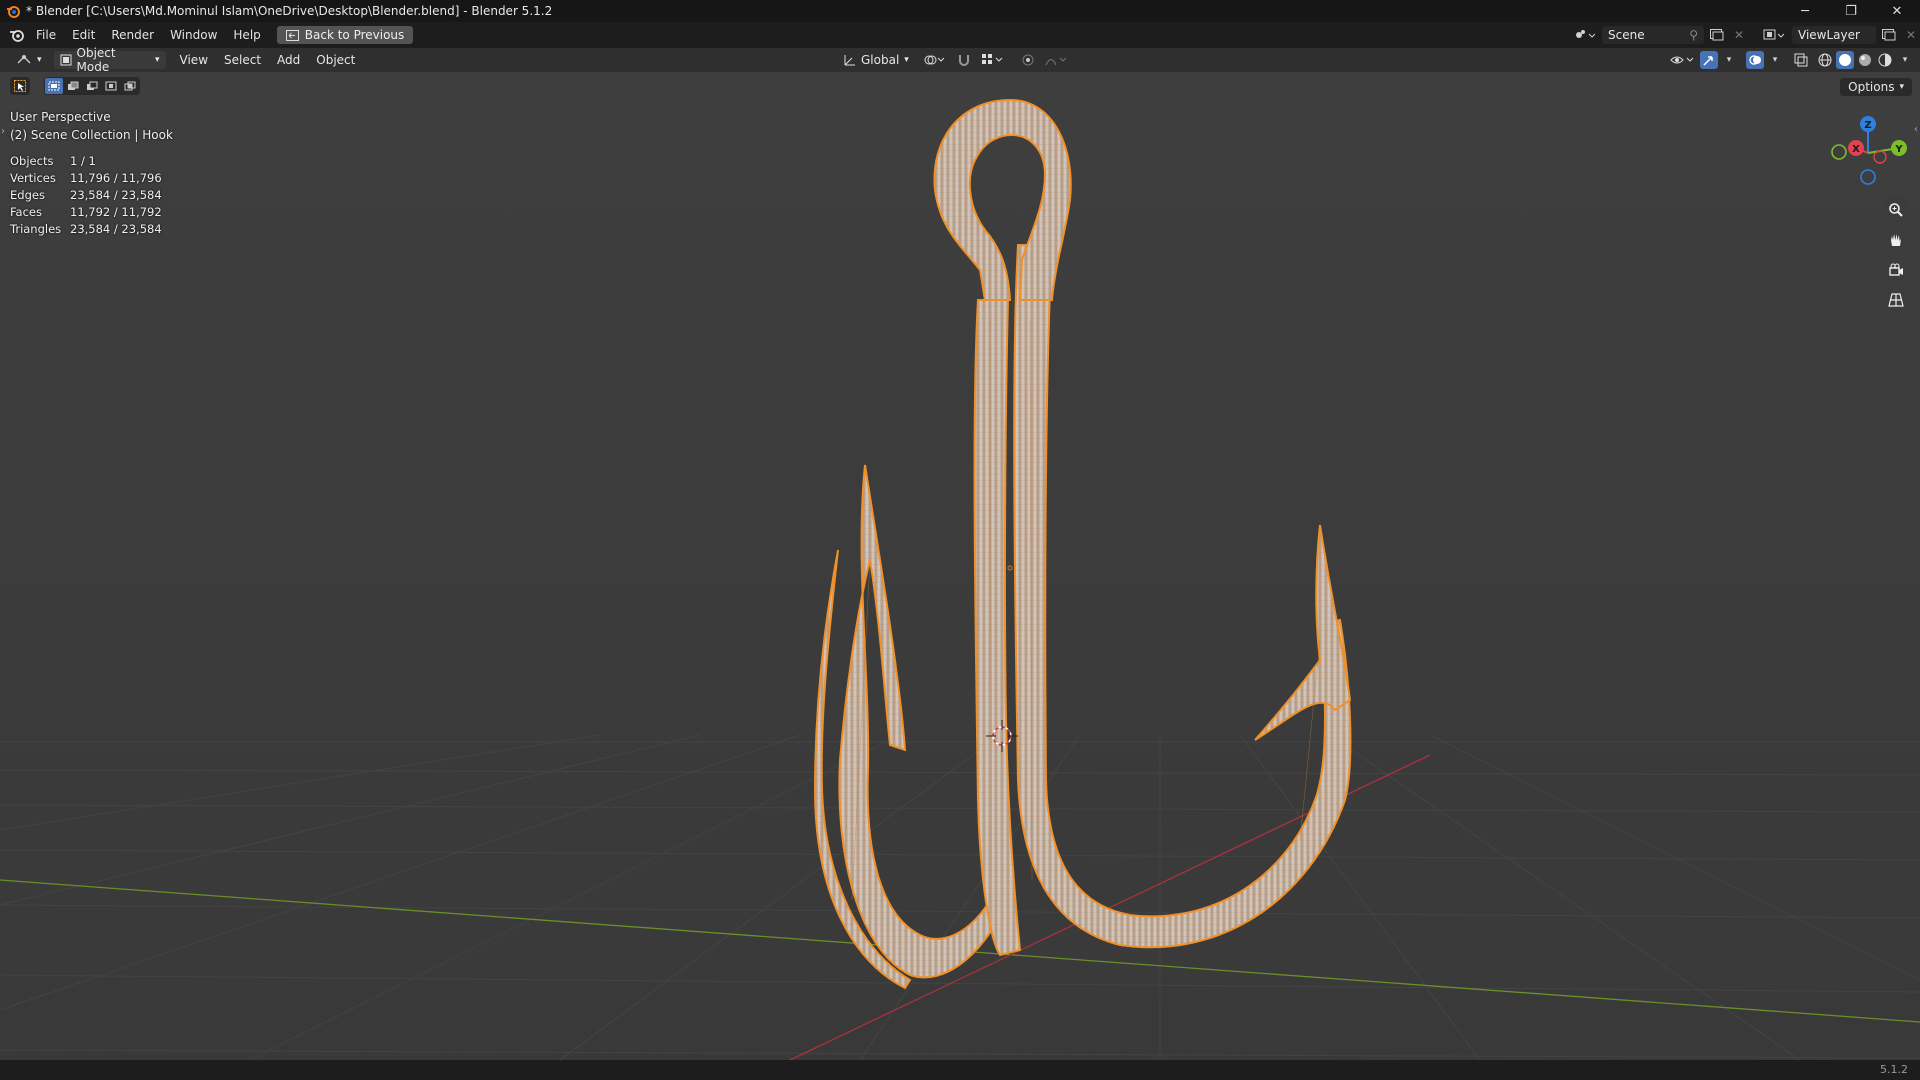  What do you see at coordinates (3, 131) in the screenshot?
I see `toolbar-toggle-icon: ›` at bounding box center [3, 131].